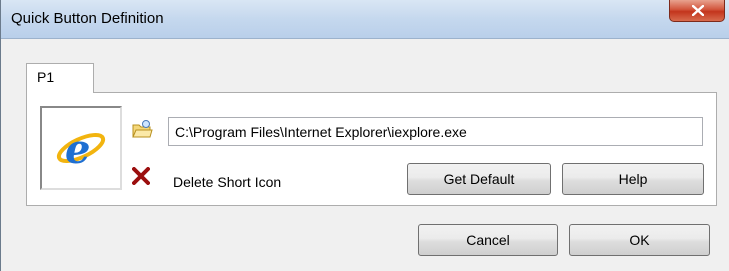 This screenshot has width=729, height=271. I want to click on ok-button: OK, so click(639, 240).